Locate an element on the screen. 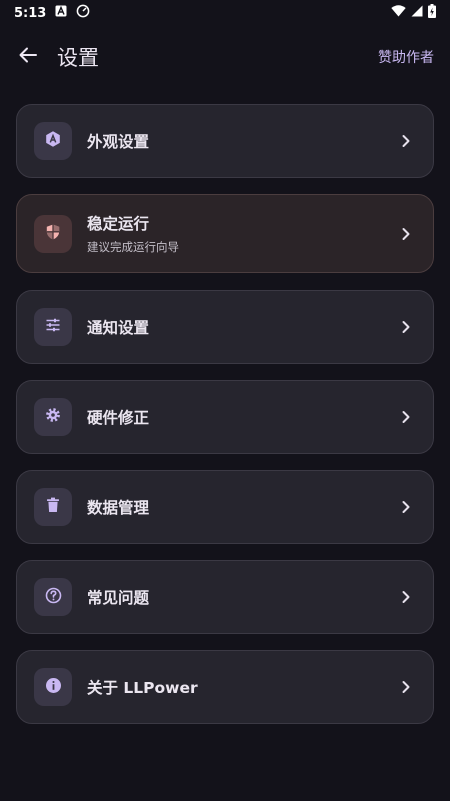  settings-item-title: 数据管理 is located at coordinates (118, 508).